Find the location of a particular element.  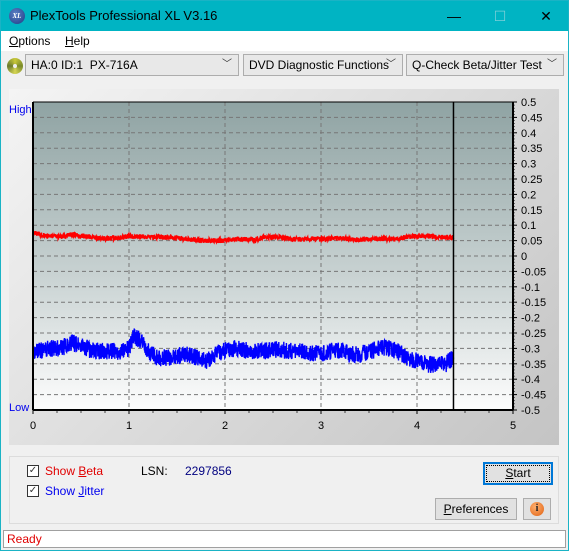

start-label: tart is located at coordinates (522, 473).